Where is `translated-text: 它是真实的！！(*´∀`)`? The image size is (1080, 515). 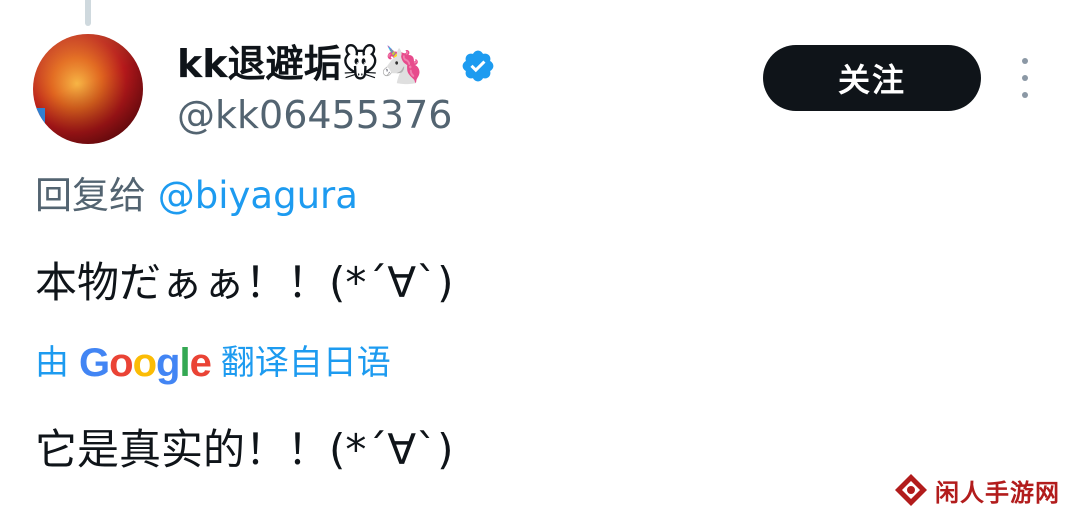 translated-text: 它是真实的！！(*´∀`) is located at coordinates (244, 449).